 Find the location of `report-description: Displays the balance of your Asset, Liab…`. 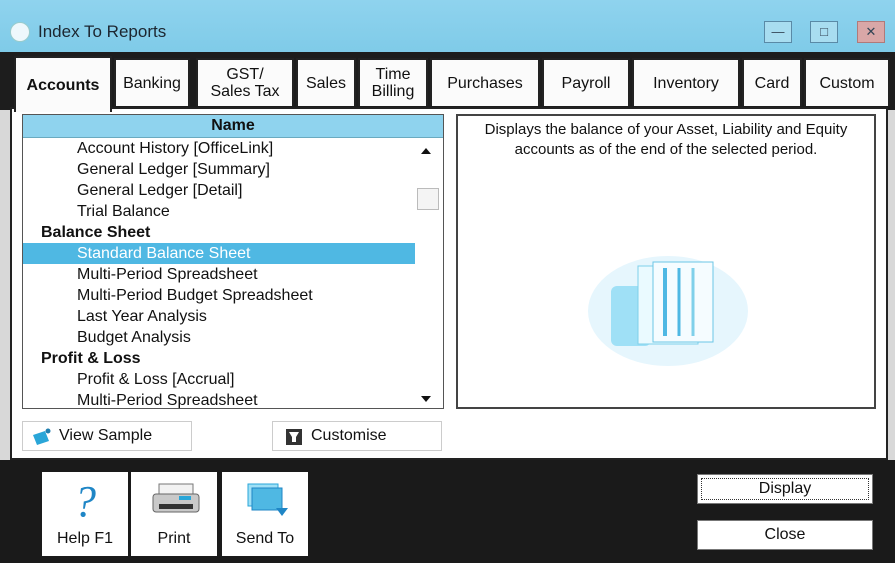

report-description: Displays the balance of your Asset, Liab… is located at coordinates (666, 139).